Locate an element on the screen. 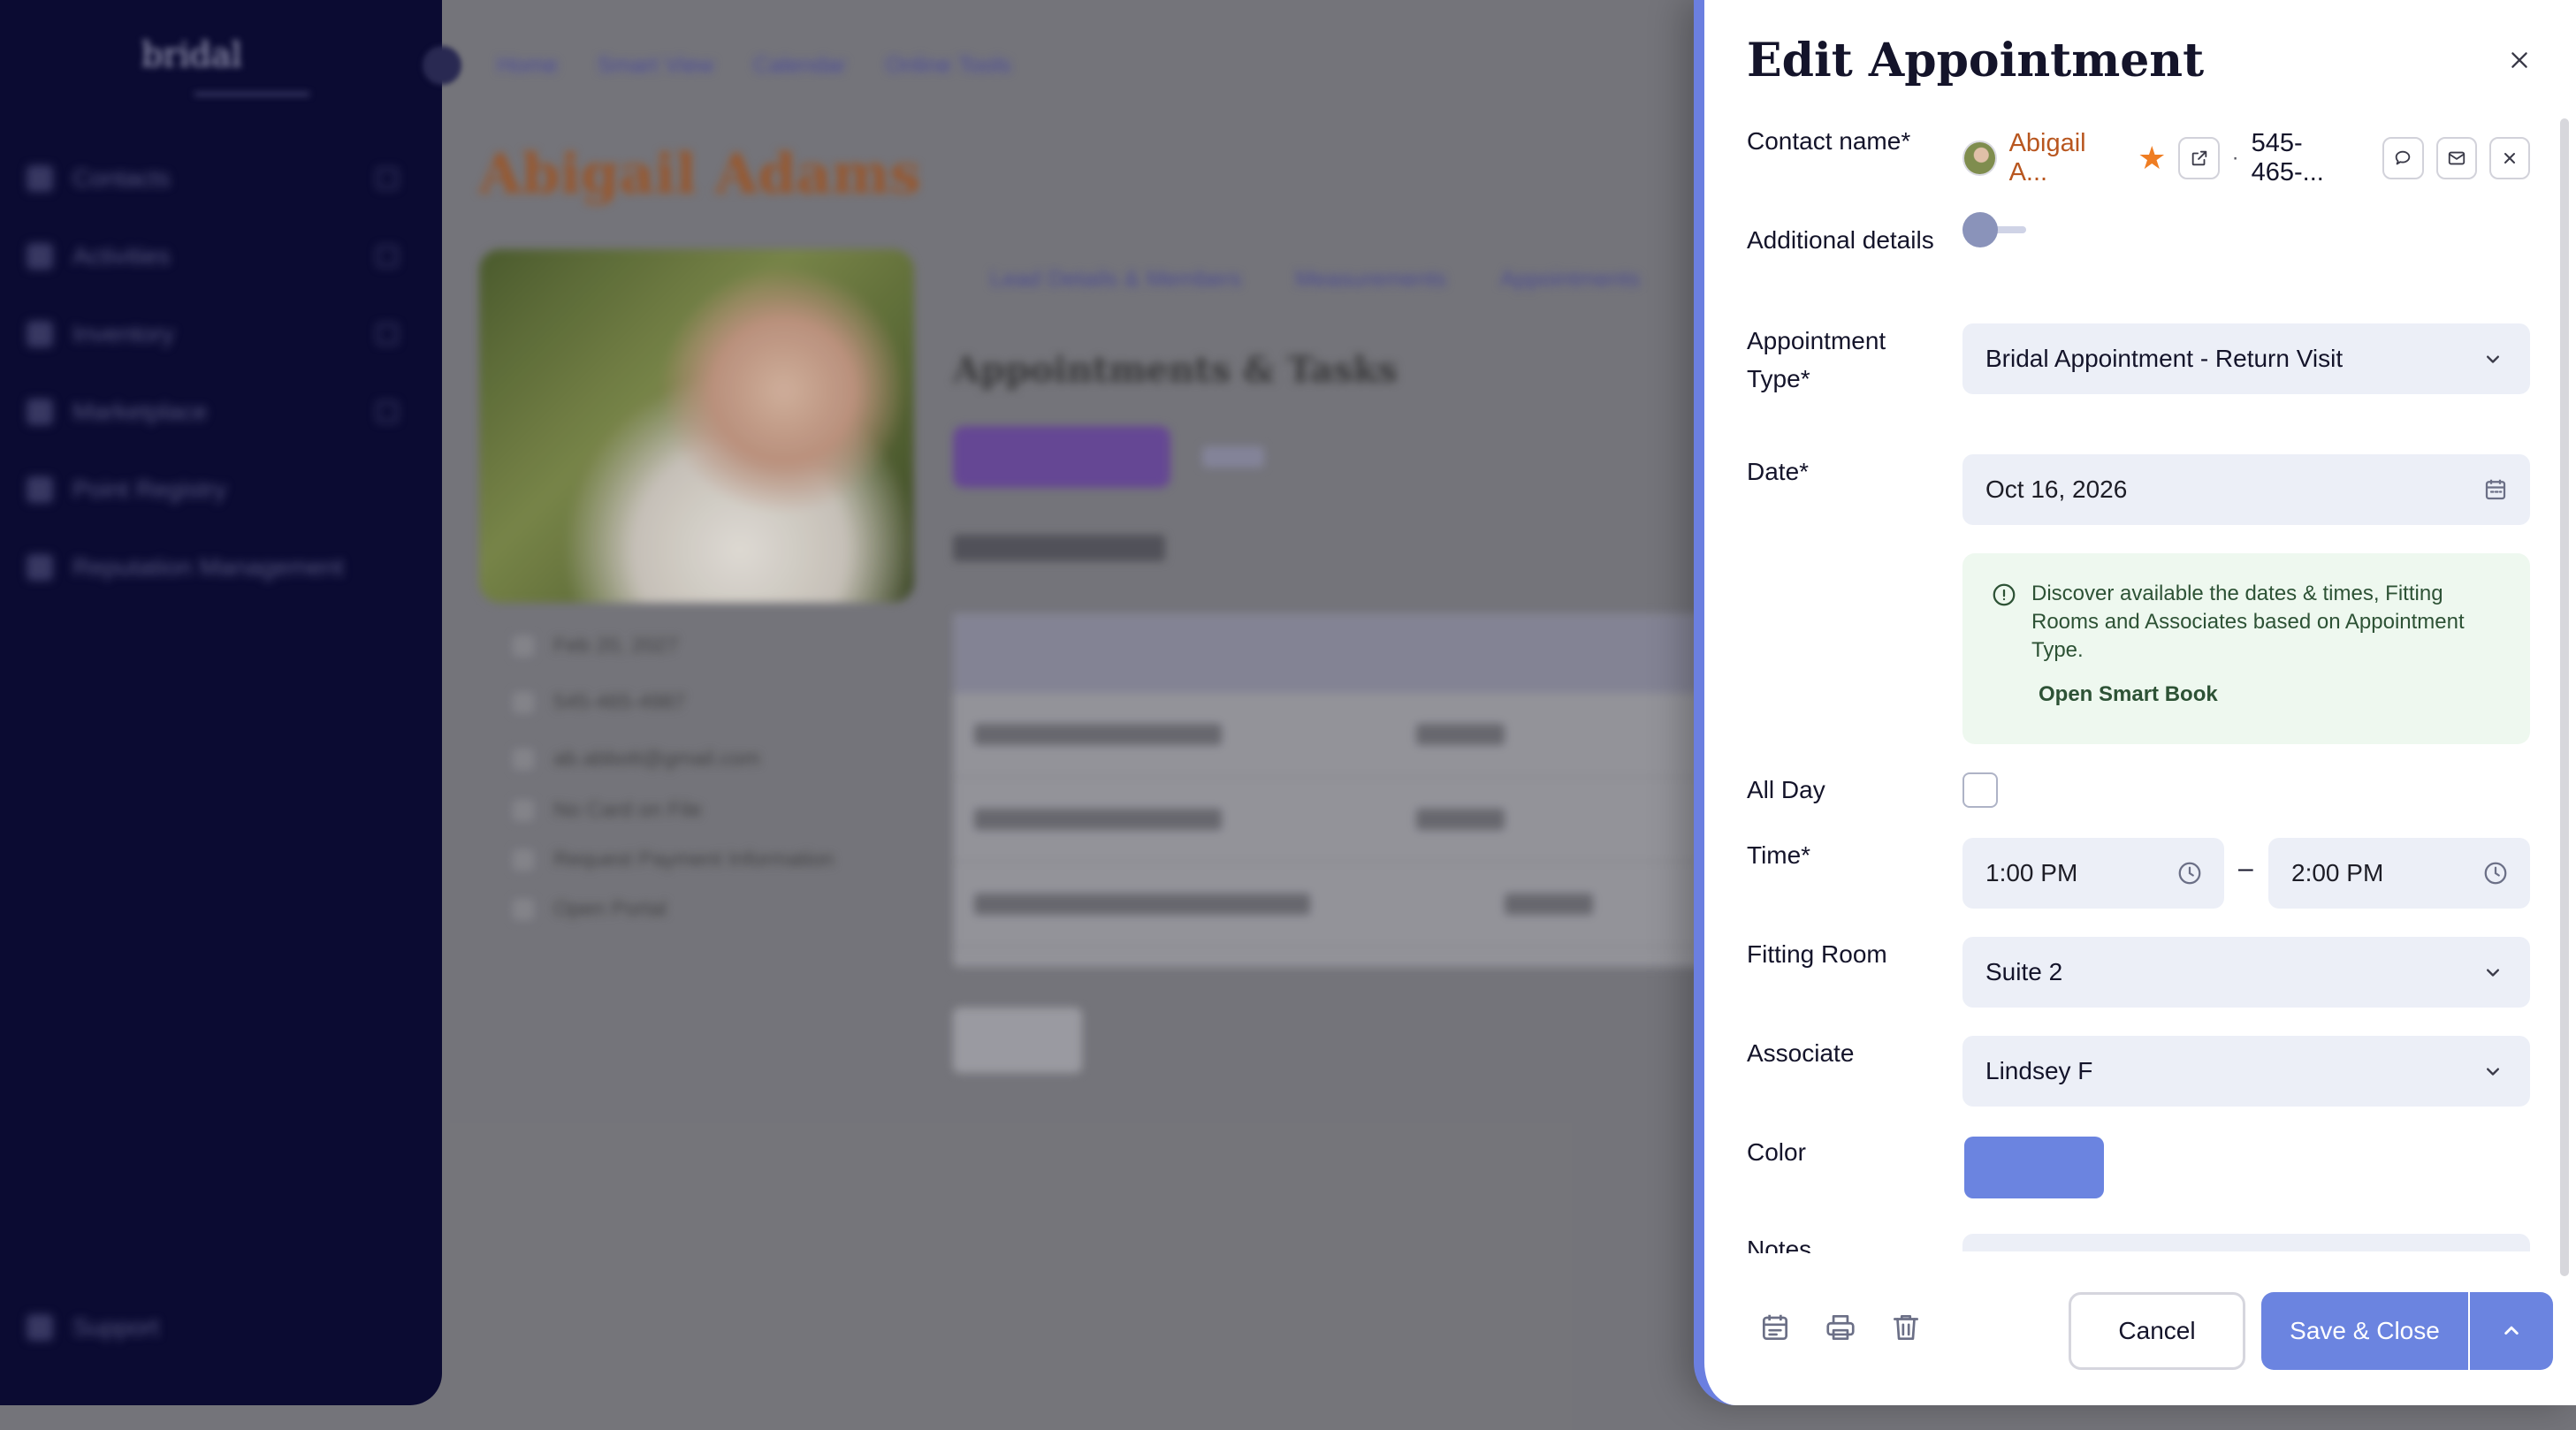 The image size is (2576, 1430). avatar is located at coordinates (1979, 159).